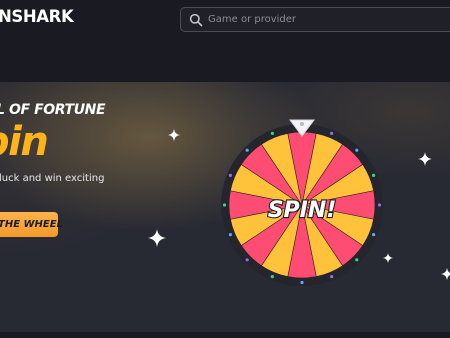 The image size is (450, 338). What do you see at coordinates (225, 335) in the screenshot?
I see `banner-bottom-strip` at bounding box center [225, 335].